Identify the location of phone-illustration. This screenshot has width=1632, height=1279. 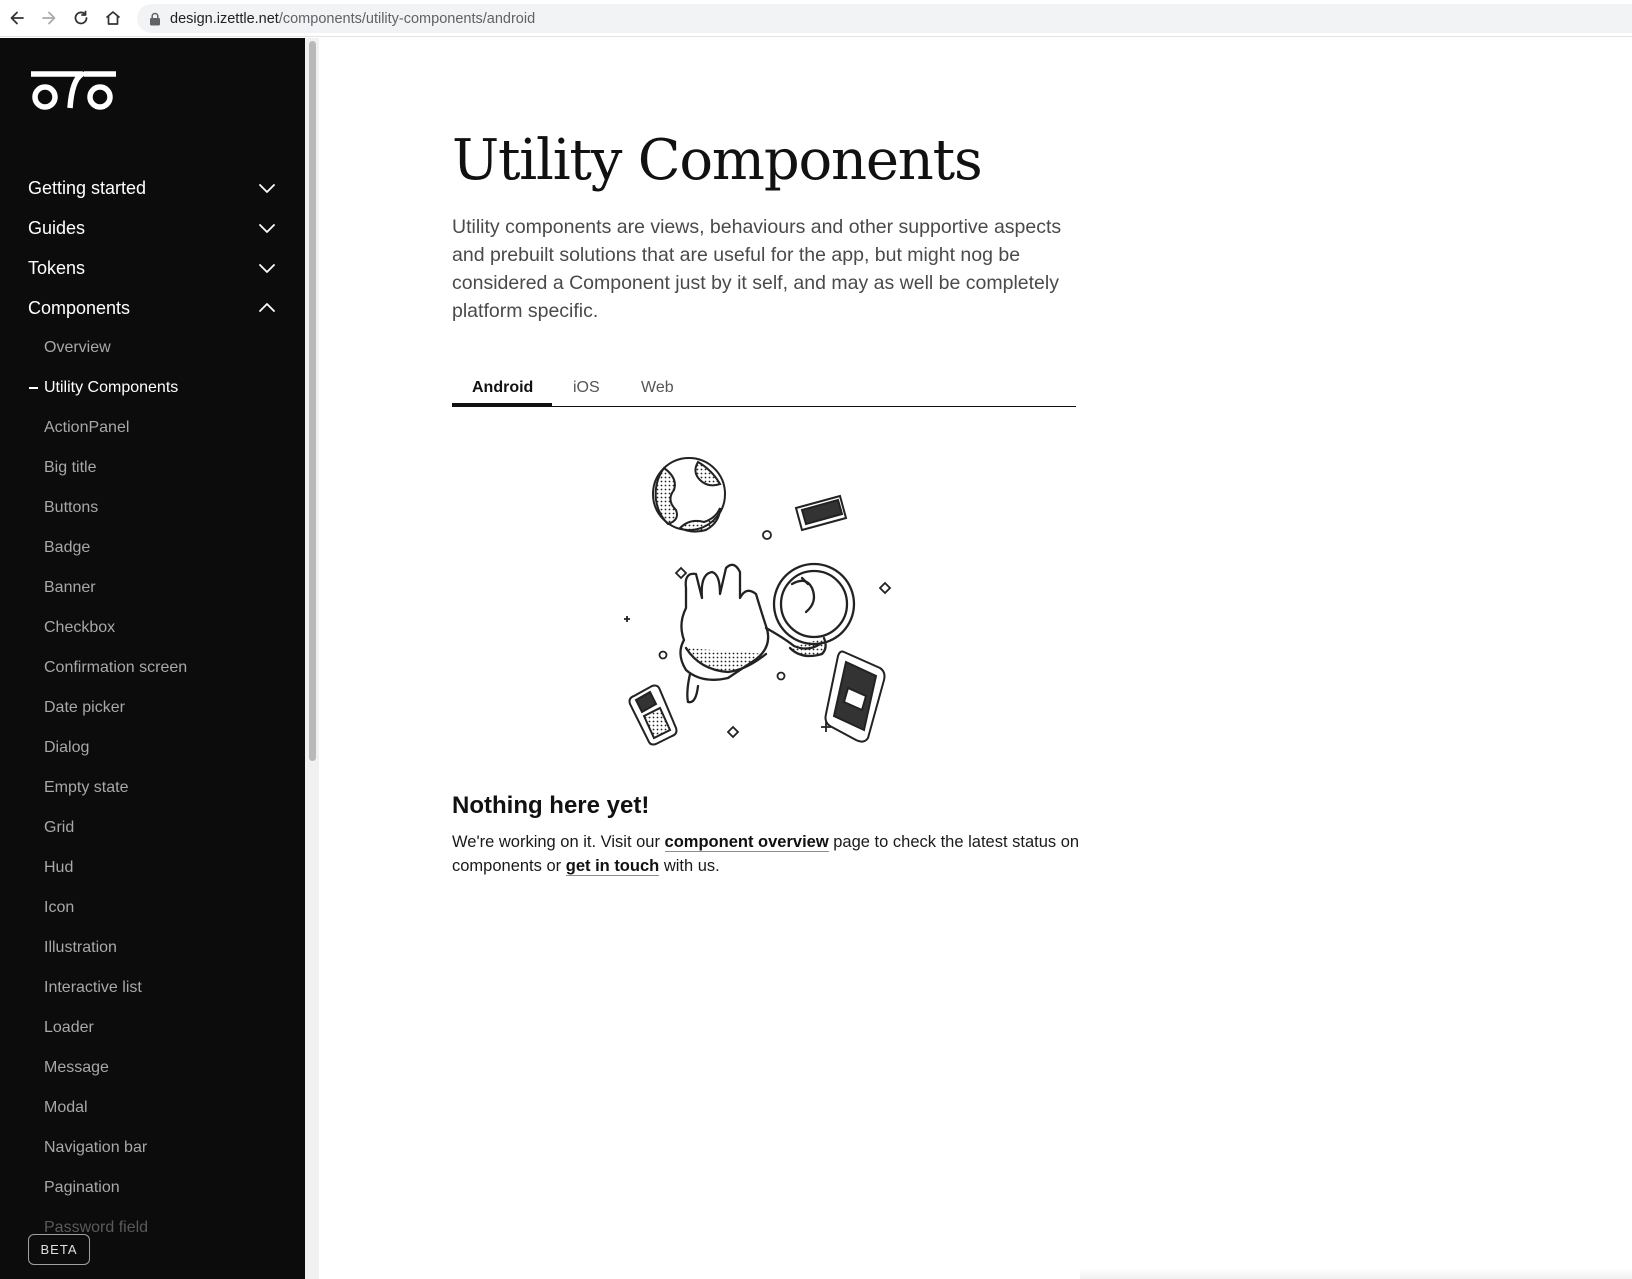
(821, 513).